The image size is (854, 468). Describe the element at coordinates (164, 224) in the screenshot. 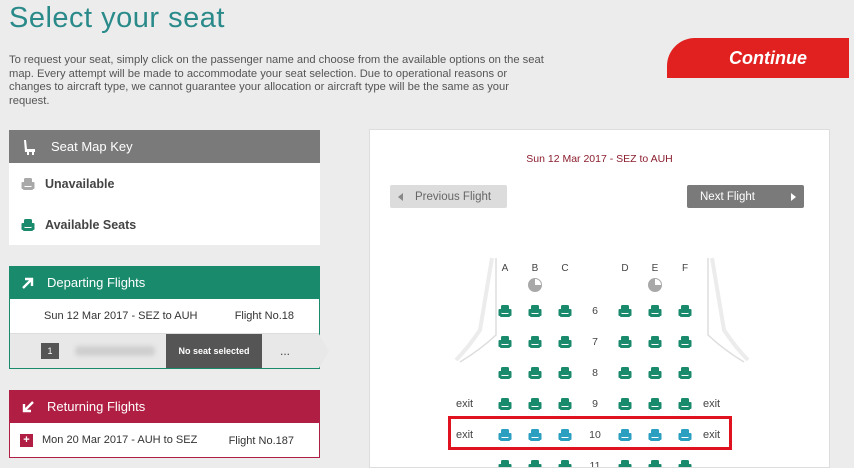

I see `key-available: Available Seats` at that location.